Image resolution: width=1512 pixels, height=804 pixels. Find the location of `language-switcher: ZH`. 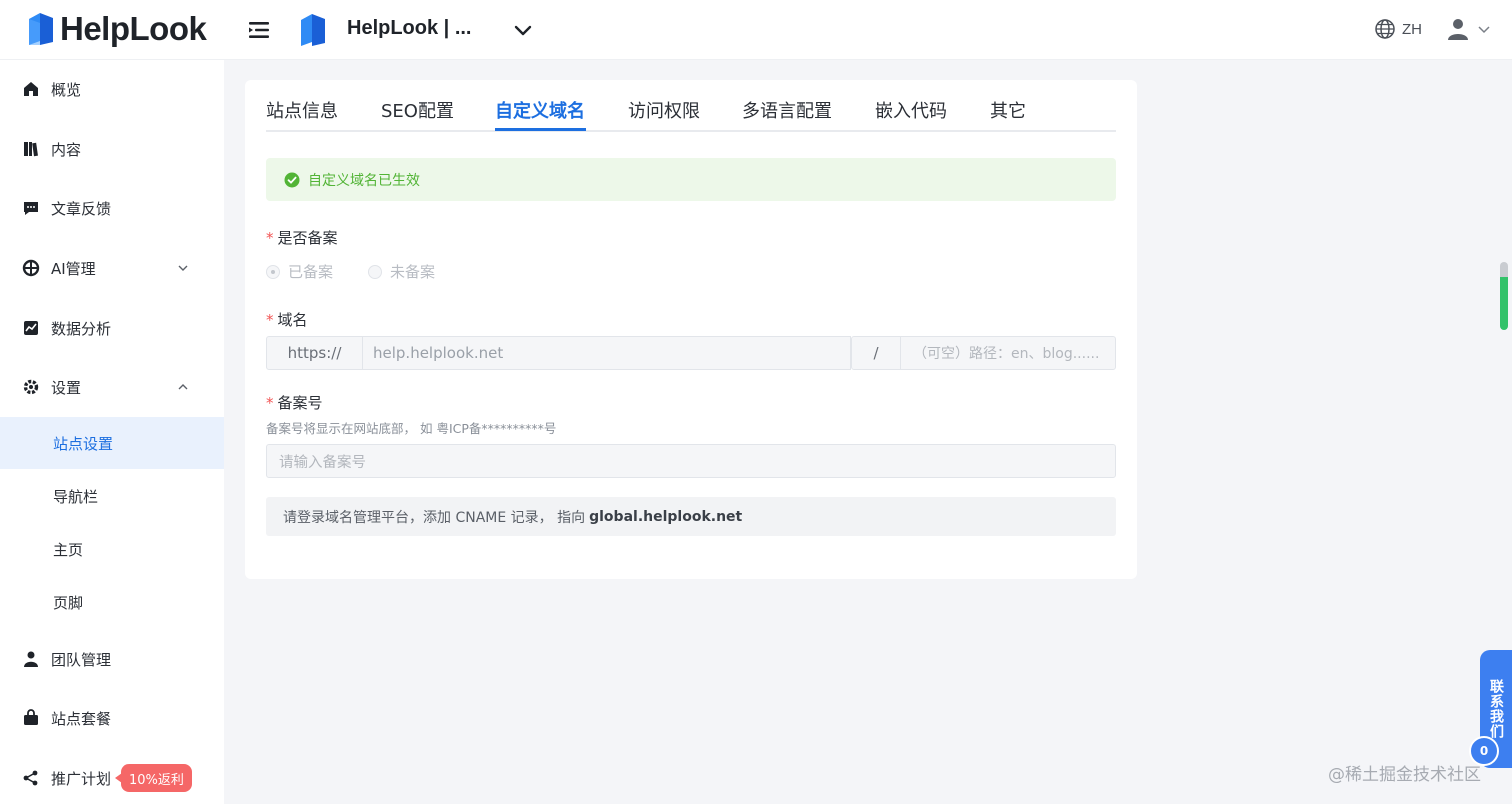

language-switcher: ZH is located at coordinates (1398, 29).